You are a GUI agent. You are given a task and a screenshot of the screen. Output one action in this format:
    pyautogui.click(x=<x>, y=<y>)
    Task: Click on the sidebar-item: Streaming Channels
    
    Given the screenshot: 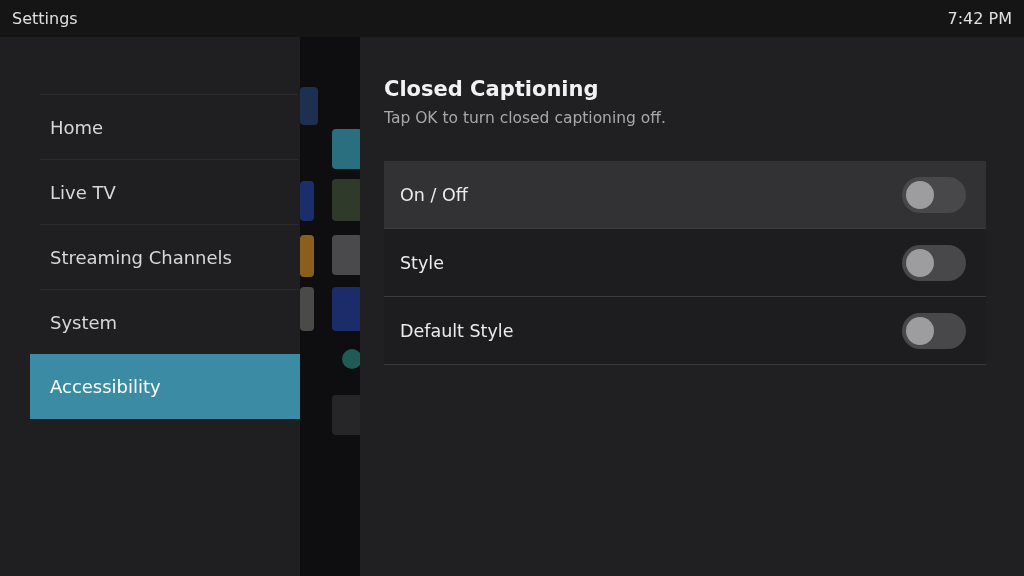 What is the action you would take?
    pyautogui.click(x=169, y=256)
    